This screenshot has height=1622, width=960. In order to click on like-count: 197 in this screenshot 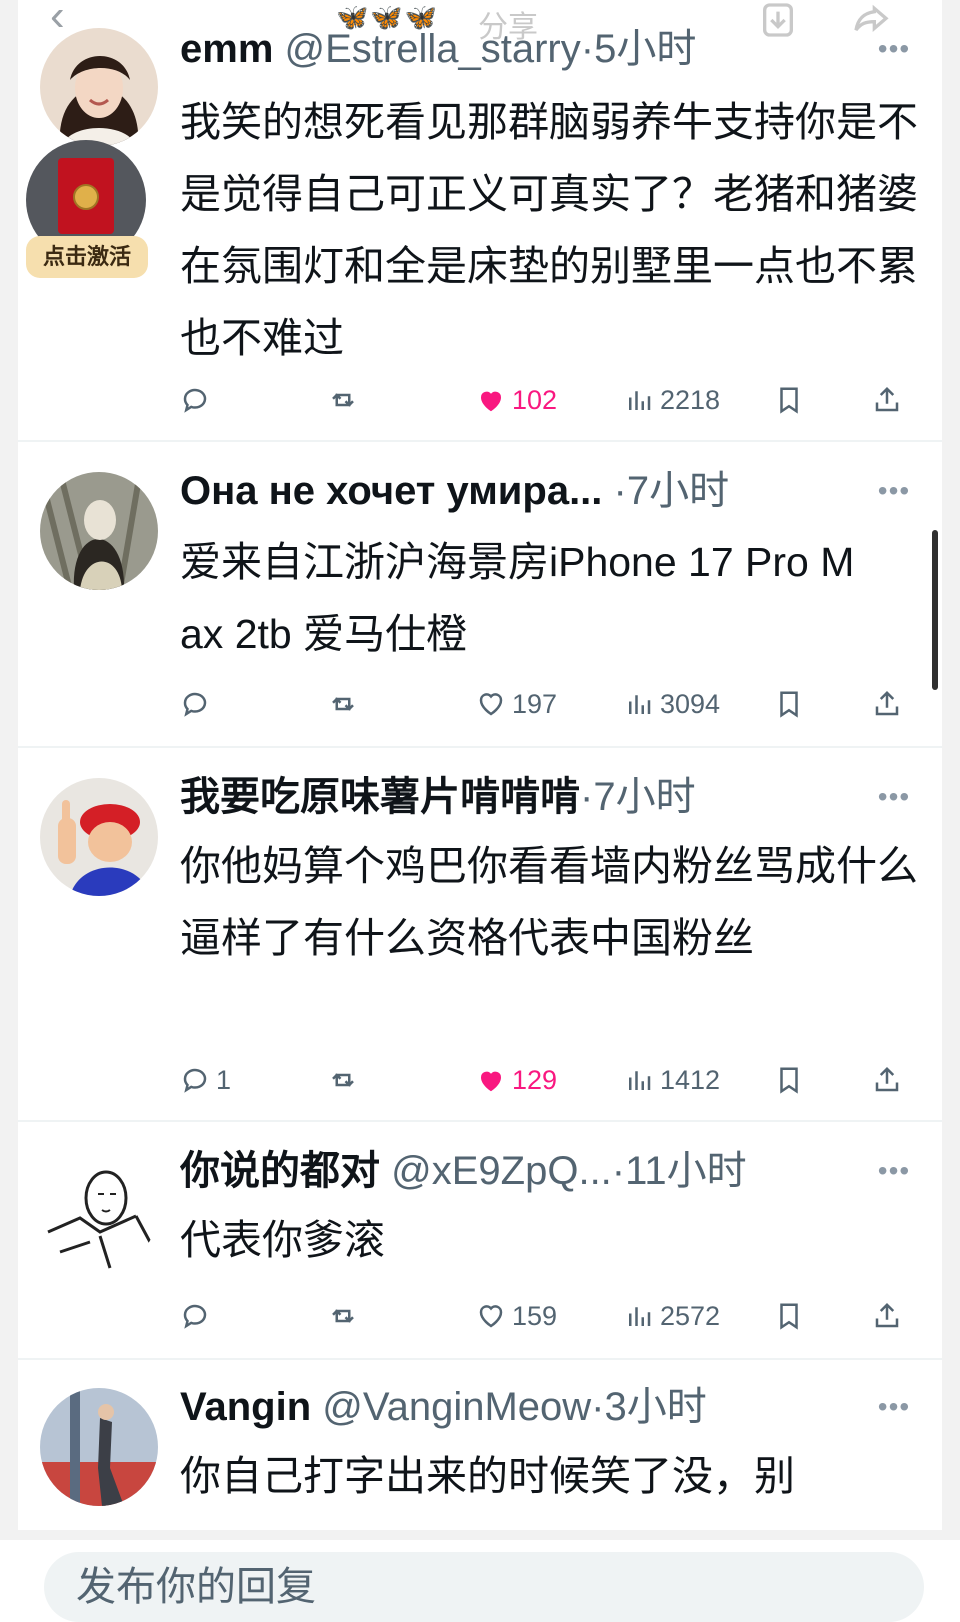, I will do `click(535, 703)`.